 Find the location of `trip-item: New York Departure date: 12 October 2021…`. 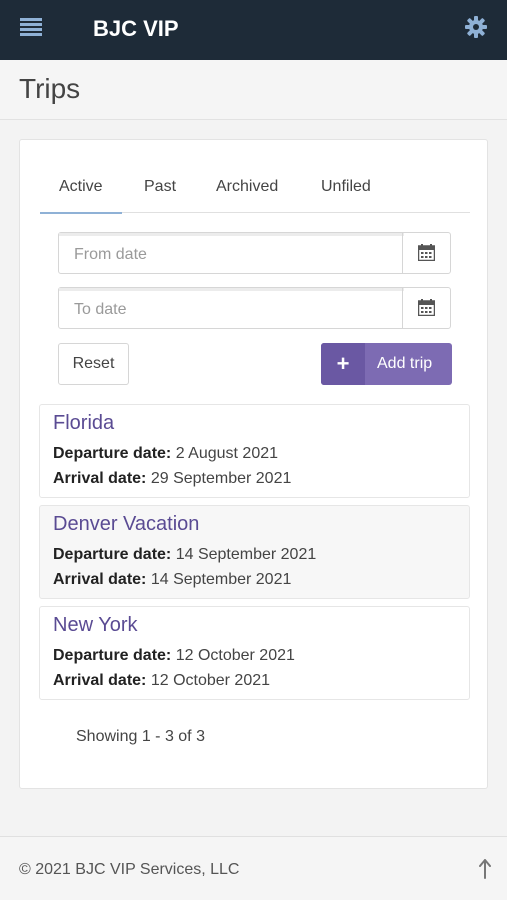

trip-item: New York Departure date: 12 October 2021… is located at coordinates (254, 653).